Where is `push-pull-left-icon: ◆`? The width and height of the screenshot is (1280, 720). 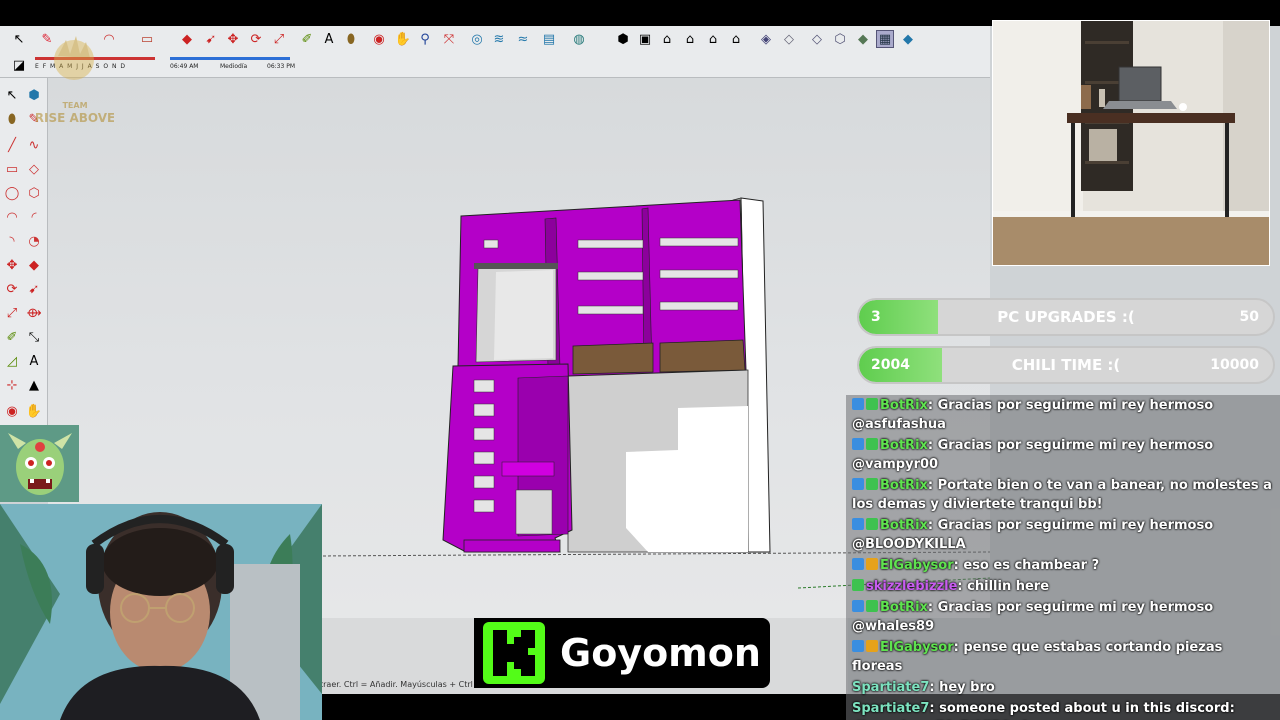 push-pull-left-icon: ◆ is located at coordinates (34, 265).